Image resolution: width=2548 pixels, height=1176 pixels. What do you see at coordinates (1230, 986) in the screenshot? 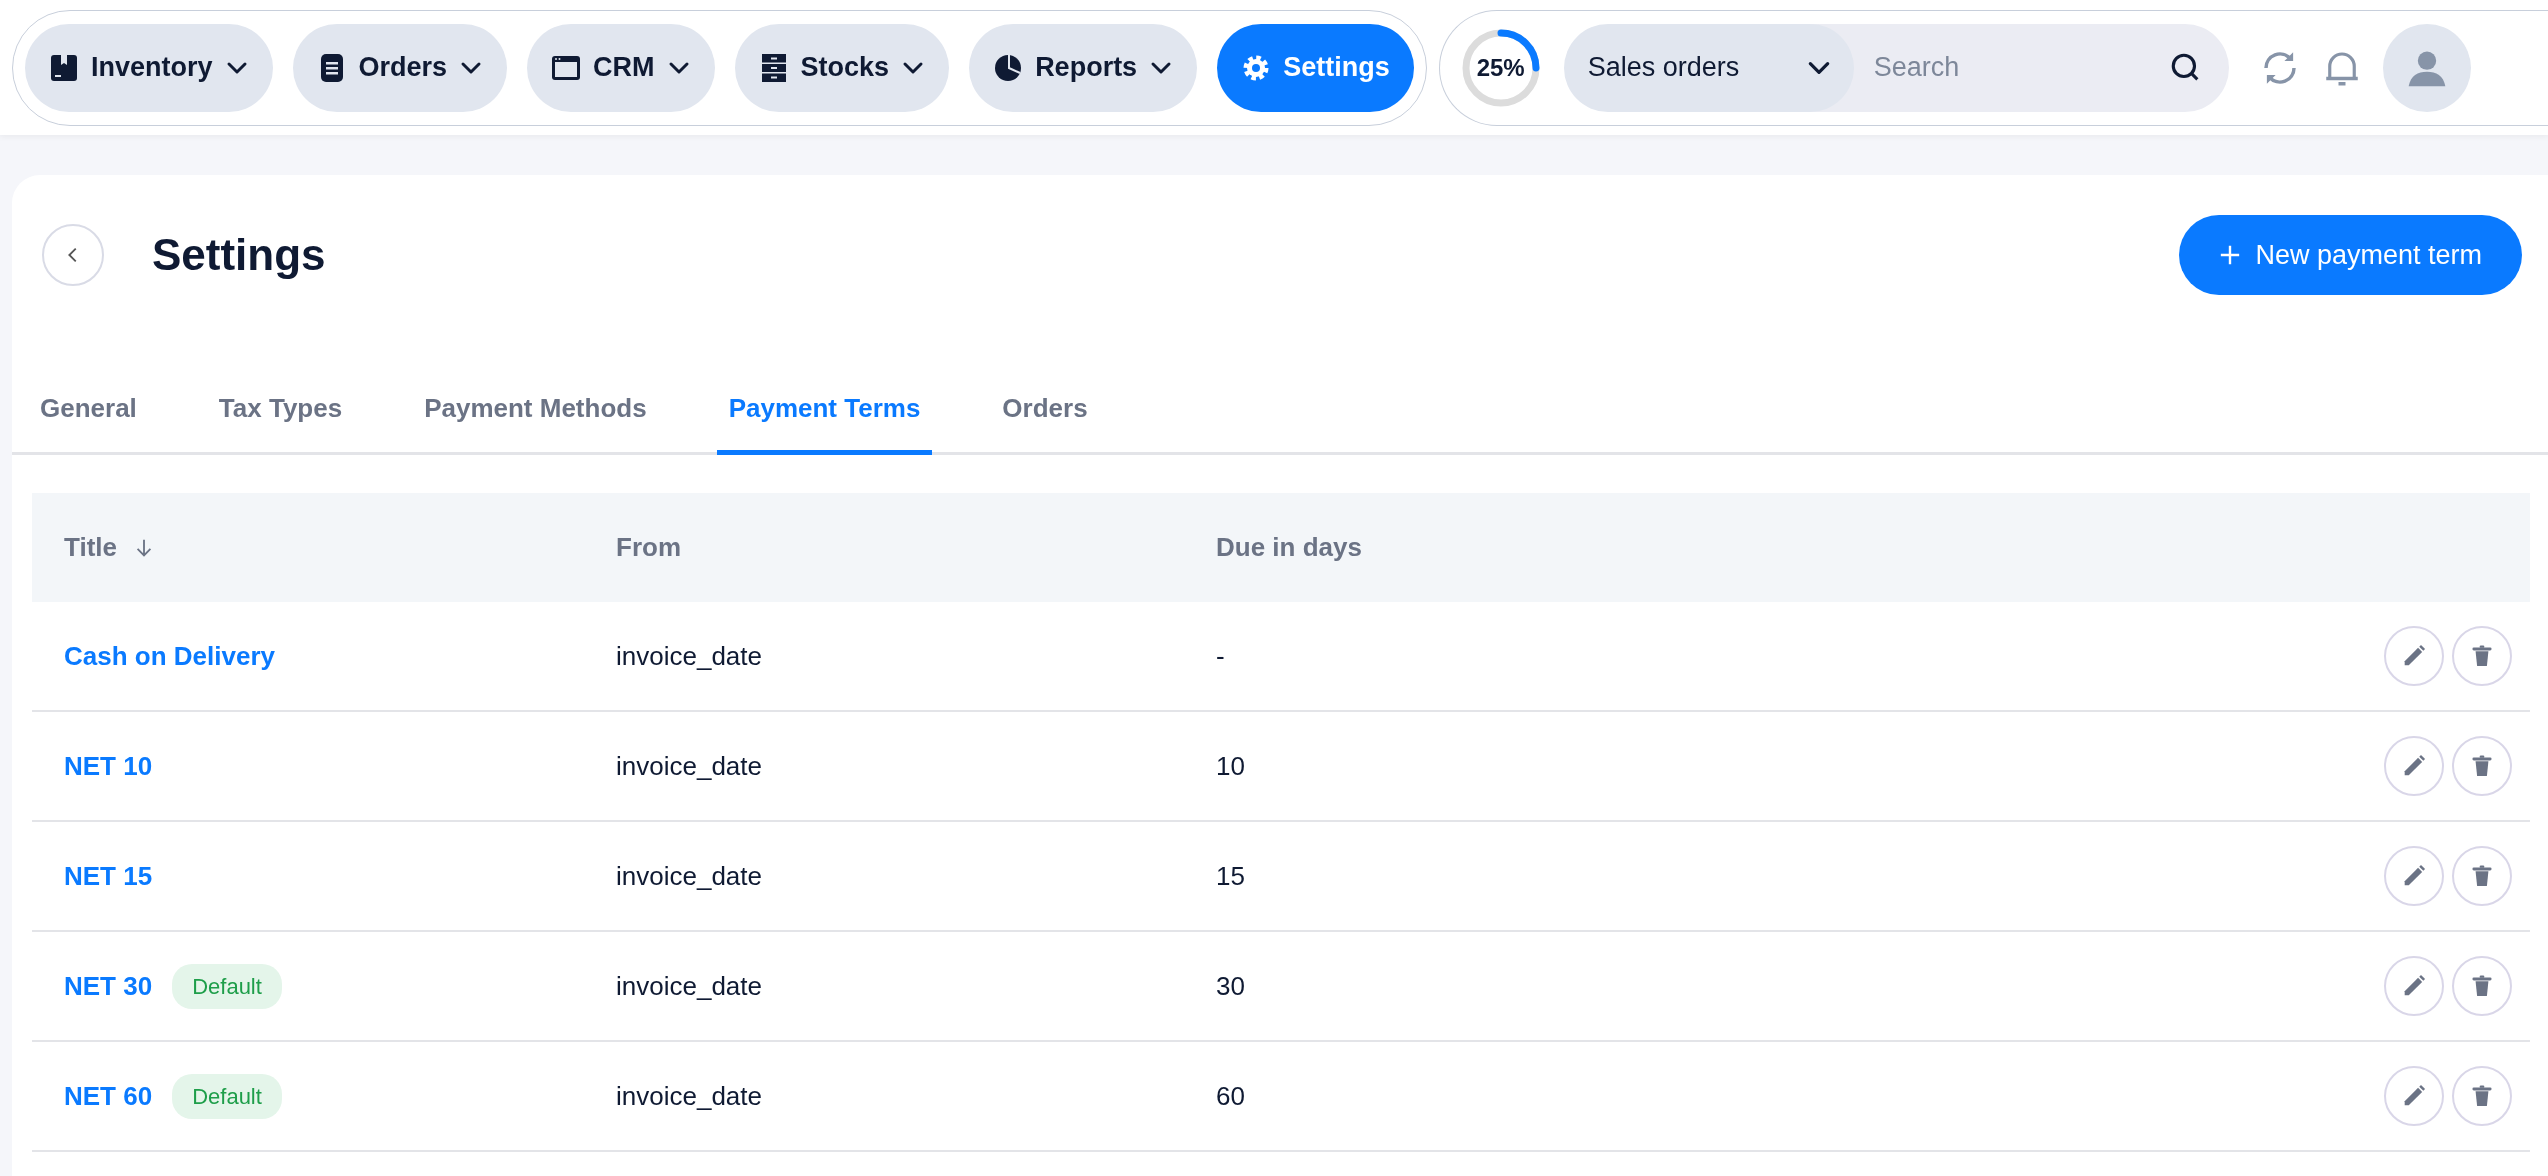
I see `table-cell-text: 30` at bounding box center [1230, 986].